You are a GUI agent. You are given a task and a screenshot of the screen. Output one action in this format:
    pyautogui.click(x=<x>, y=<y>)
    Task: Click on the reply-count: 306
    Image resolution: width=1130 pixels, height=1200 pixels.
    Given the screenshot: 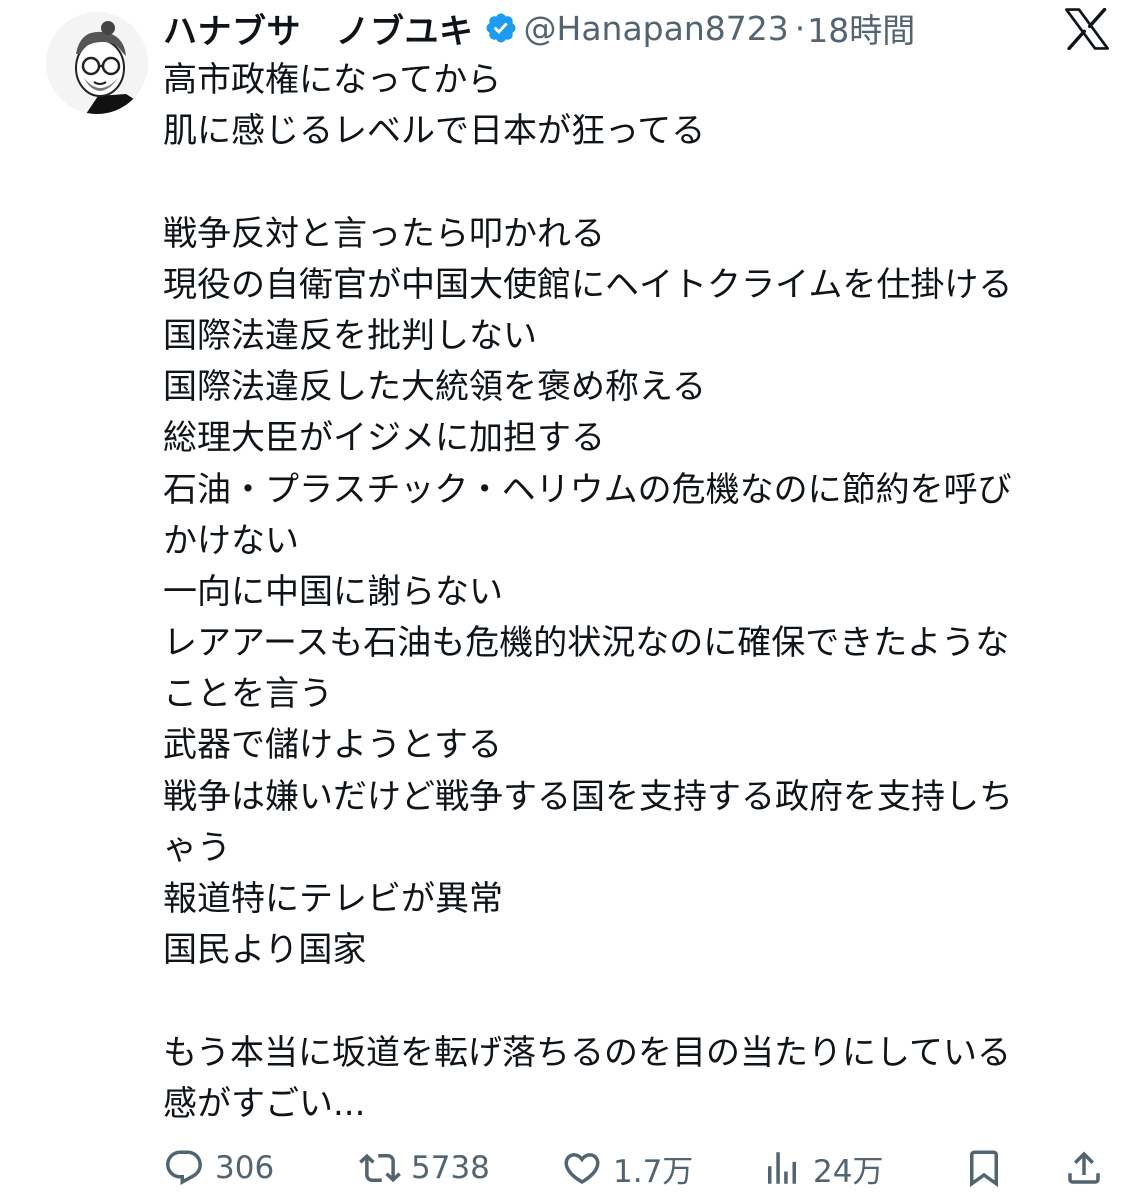 What is the action you would take?
    pyautogui.click(x=245, y=1168)
    